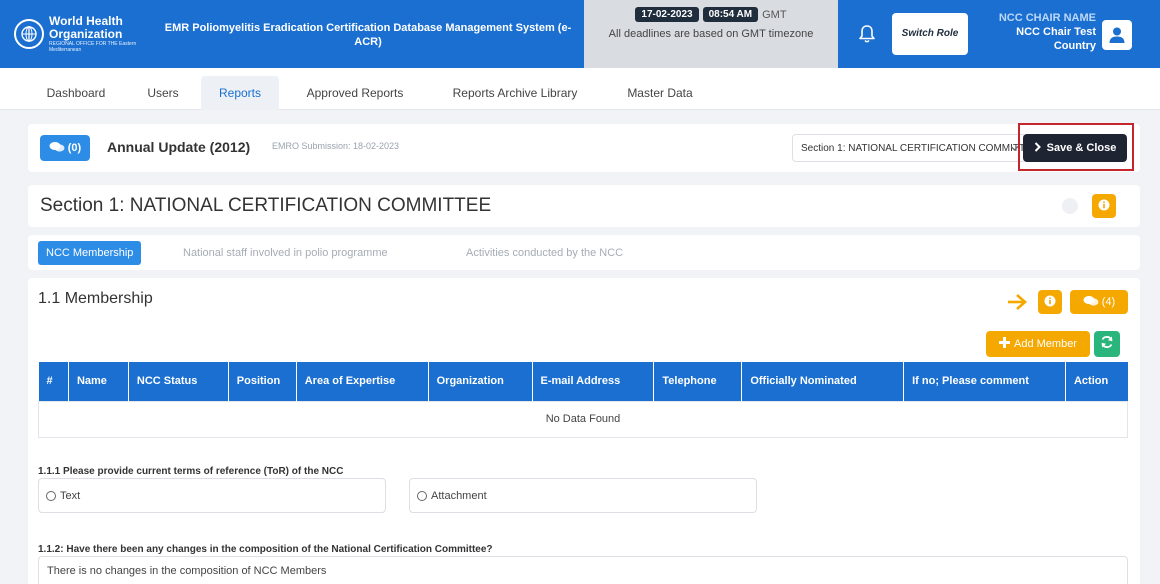 The width and height of the screenshot is (1160, 584). I want to click on tor-attachment-option: Attachment, so click(583, 495).